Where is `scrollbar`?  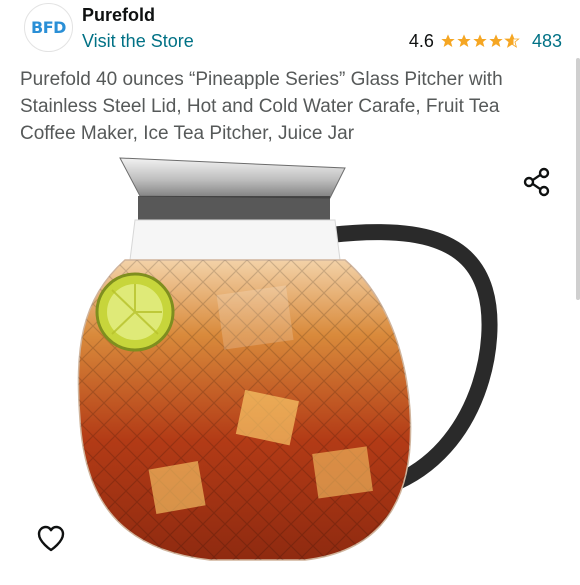 scrollbar is located at coordinates (578, 179).